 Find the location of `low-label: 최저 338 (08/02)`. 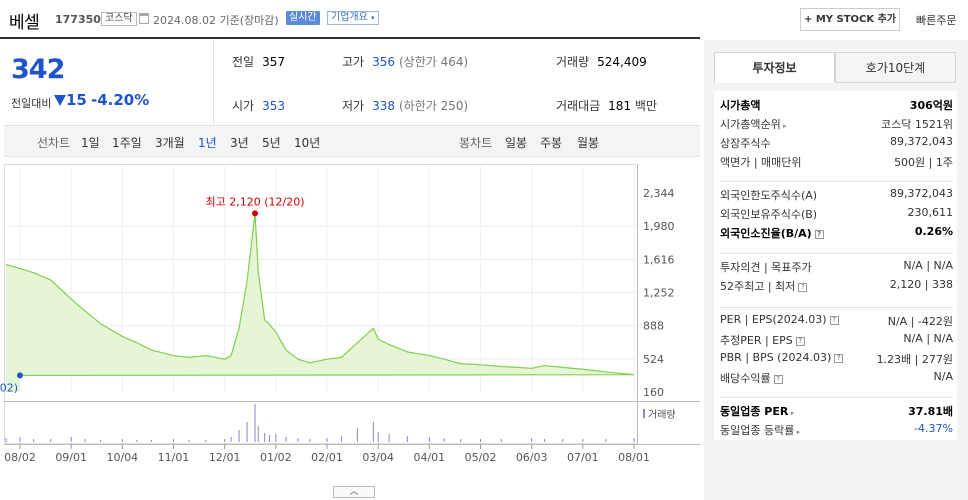

low-label: 최저 338 (08/02) is located at coordinates (9, 387).